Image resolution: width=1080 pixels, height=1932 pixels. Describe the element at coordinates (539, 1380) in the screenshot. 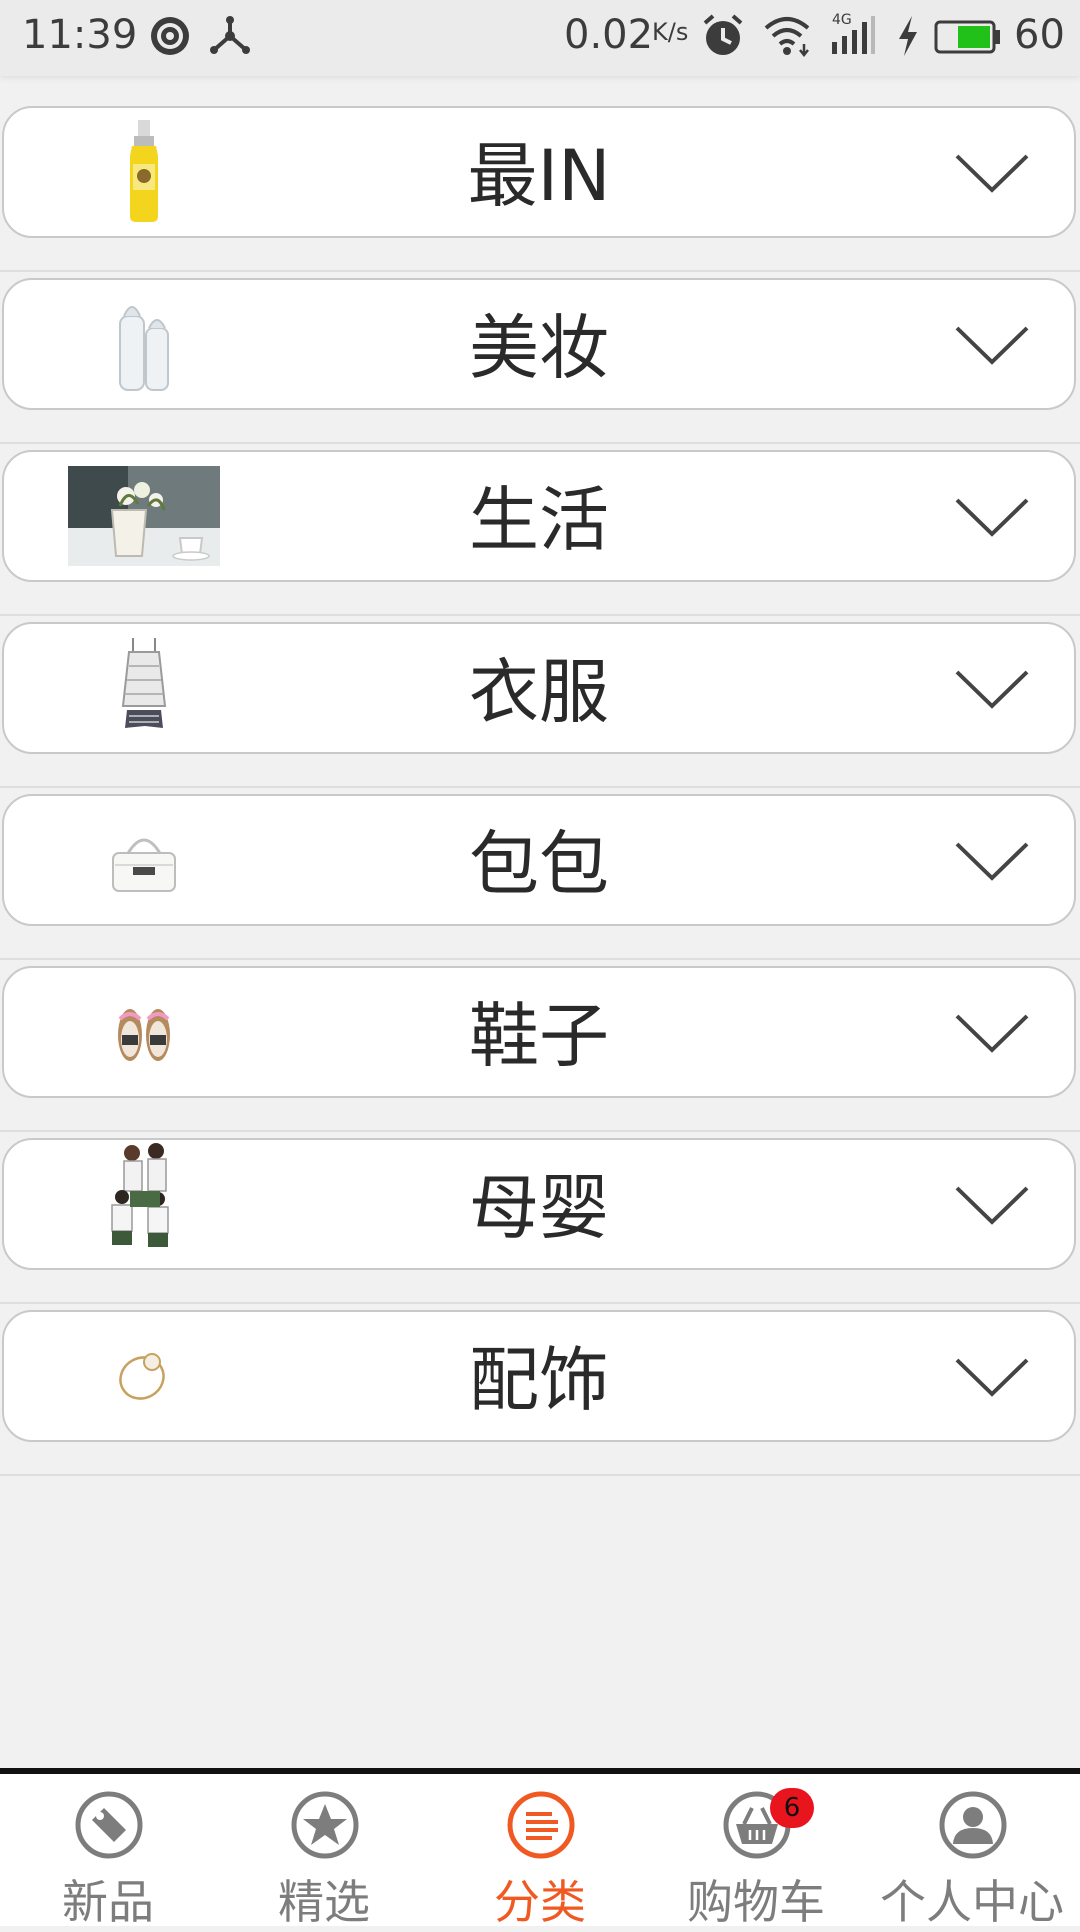

I see `category-label: 配饰` at that location.